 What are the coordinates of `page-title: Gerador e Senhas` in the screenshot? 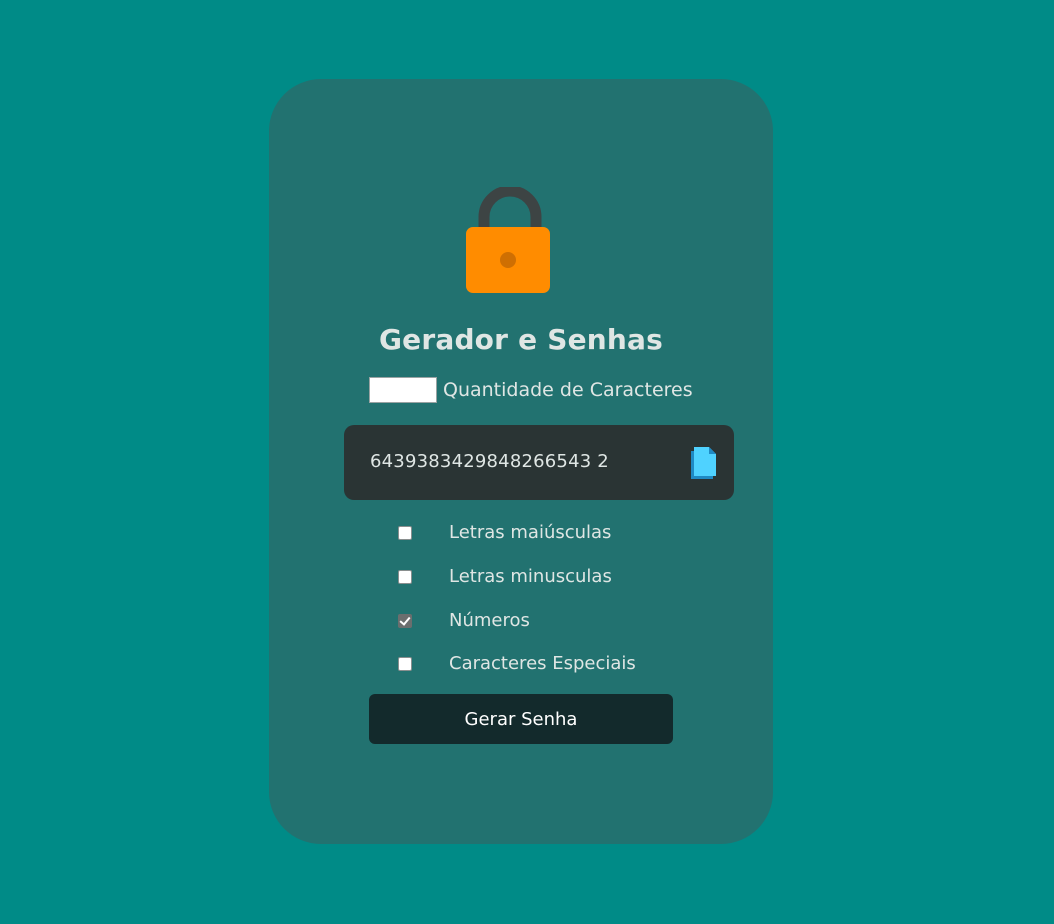 It's located at (521, 339).